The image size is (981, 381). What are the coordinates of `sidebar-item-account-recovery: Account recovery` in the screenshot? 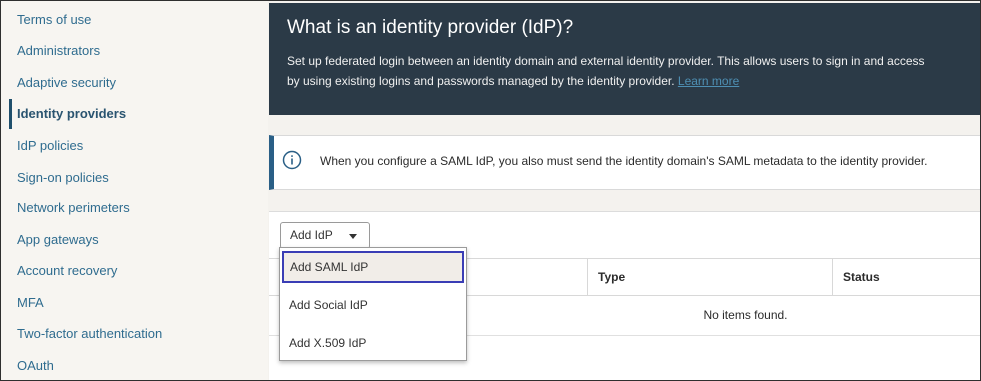 It's located at (136, 271).